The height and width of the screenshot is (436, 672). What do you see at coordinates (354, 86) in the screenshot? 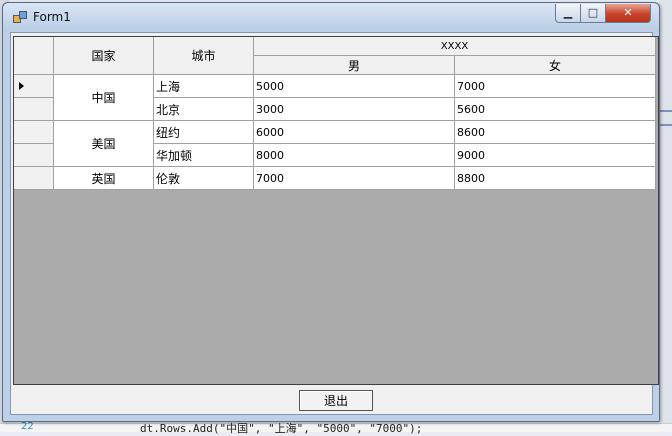
I see `male-cell: 5000` at bounding box center [354, 86].